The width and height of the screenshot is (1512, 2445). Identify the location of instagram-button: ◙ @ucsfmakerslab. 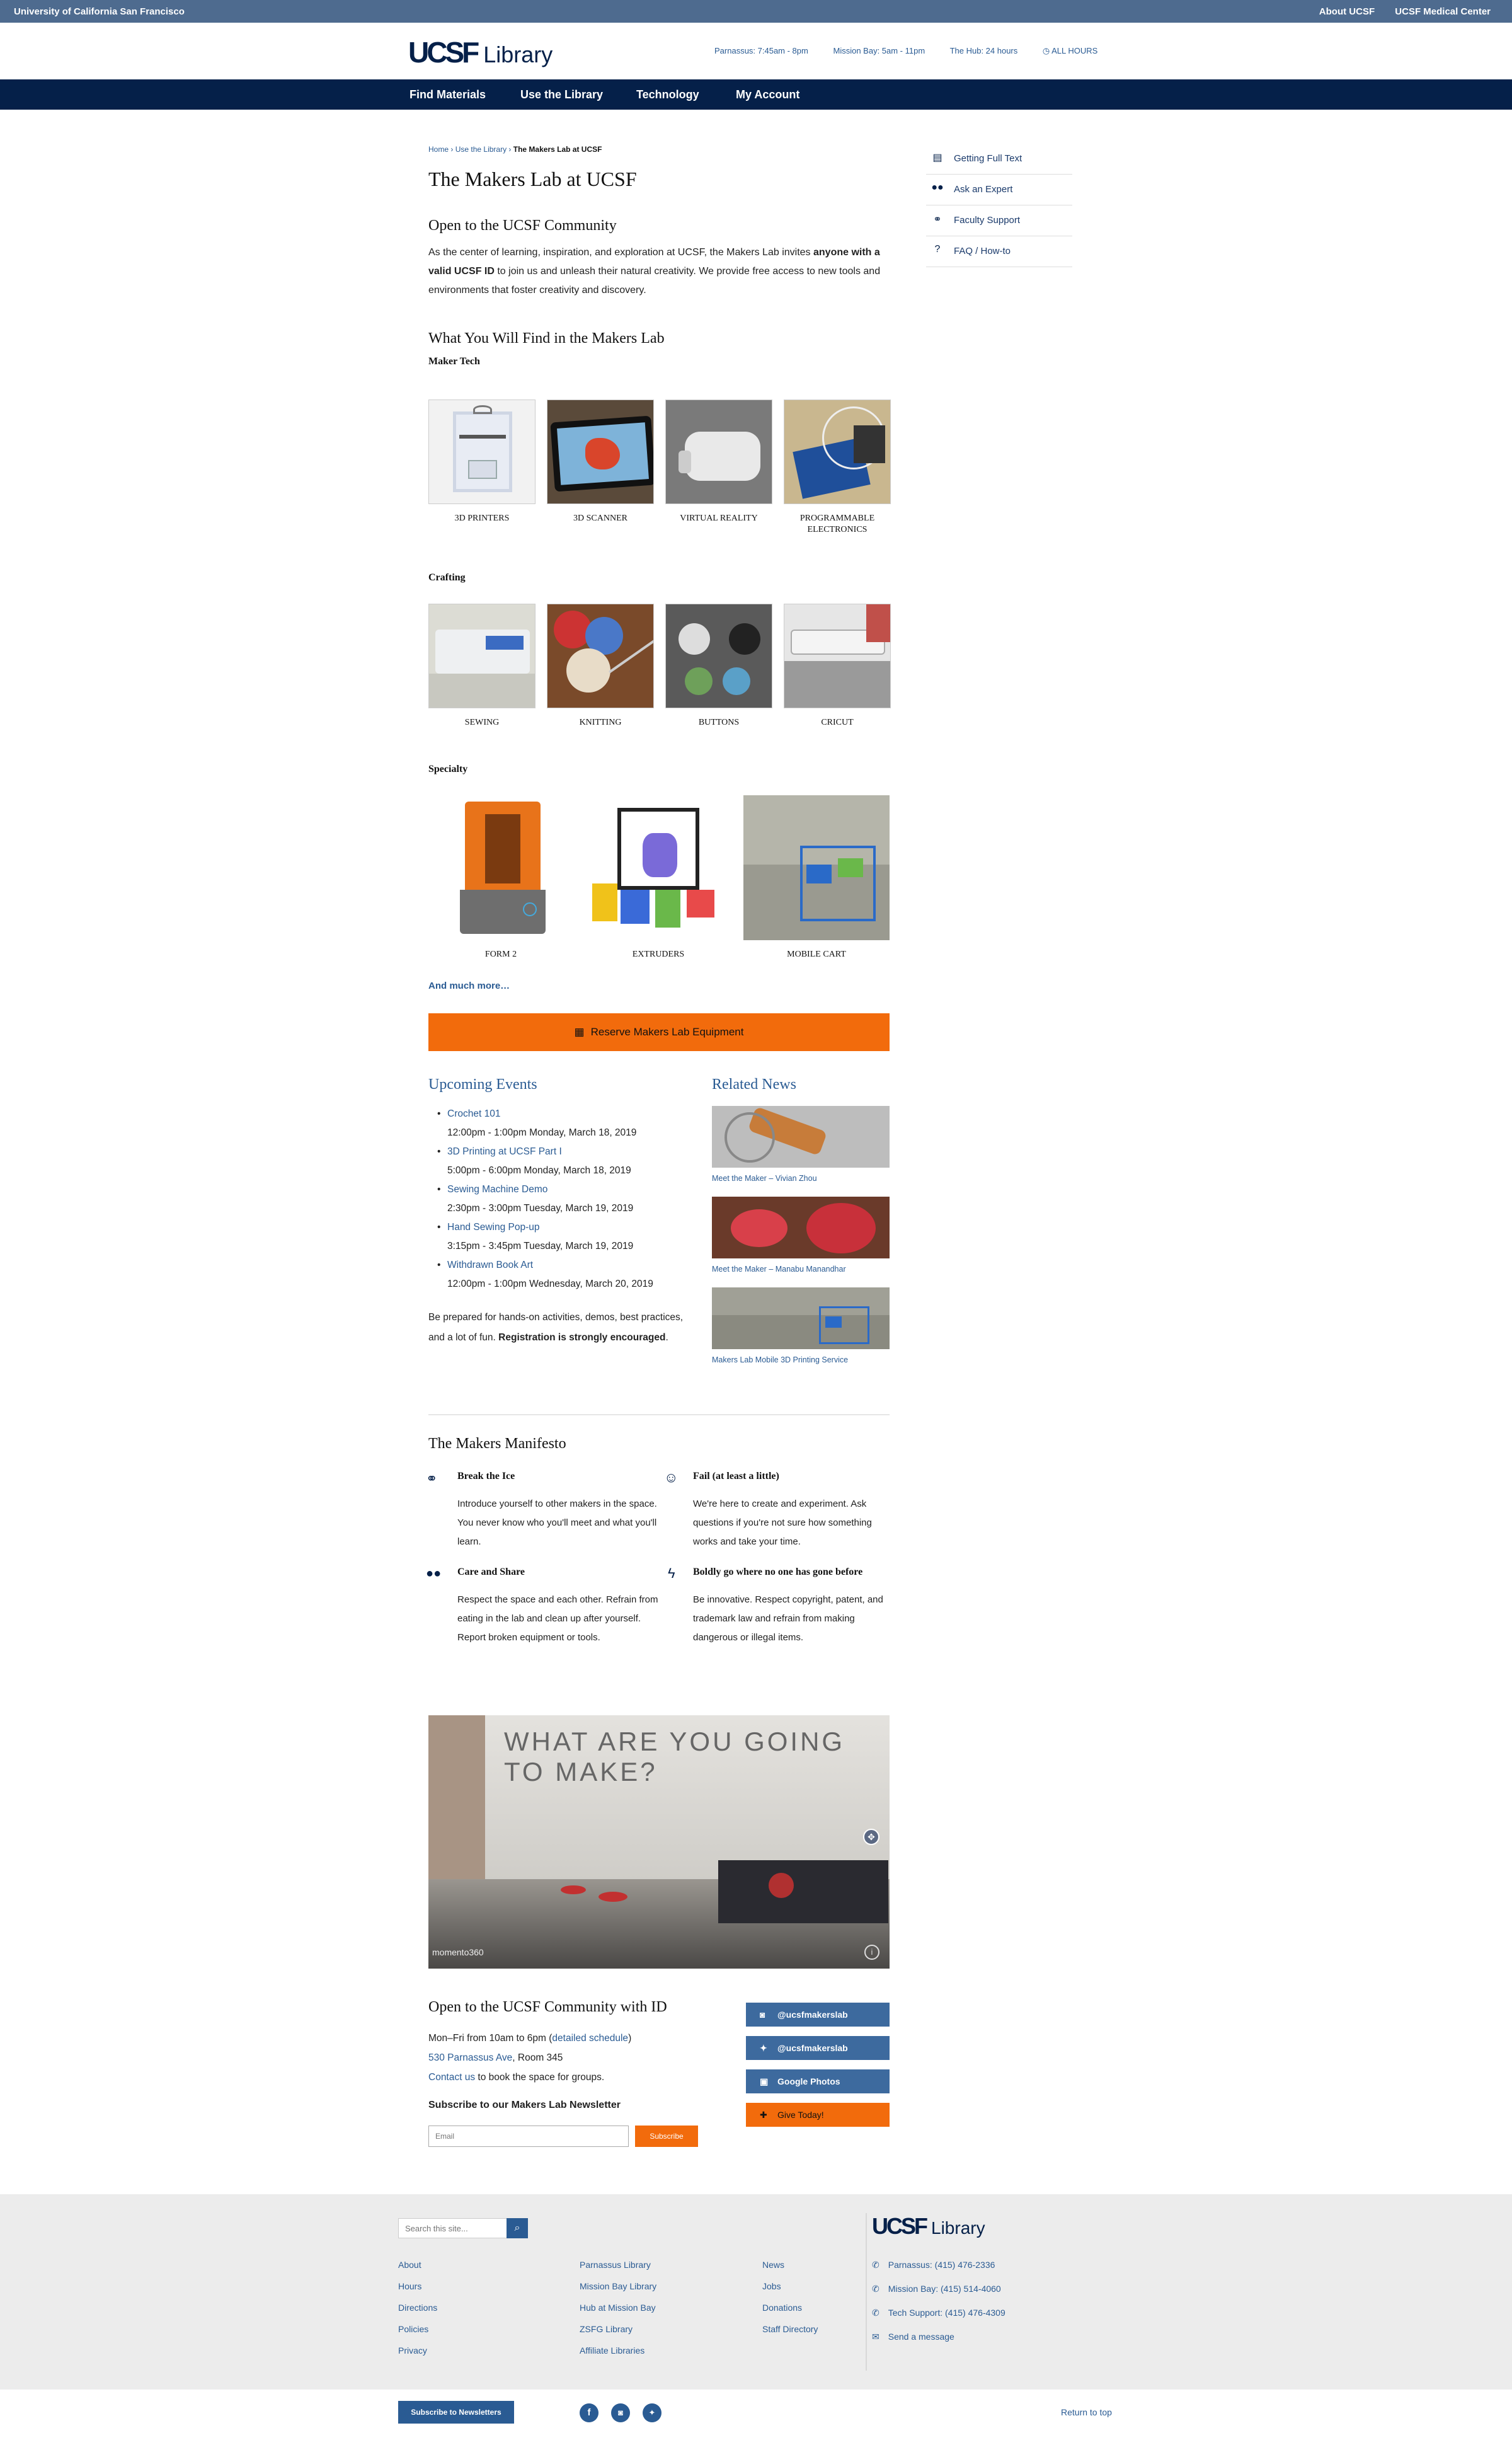
(818, 2015).